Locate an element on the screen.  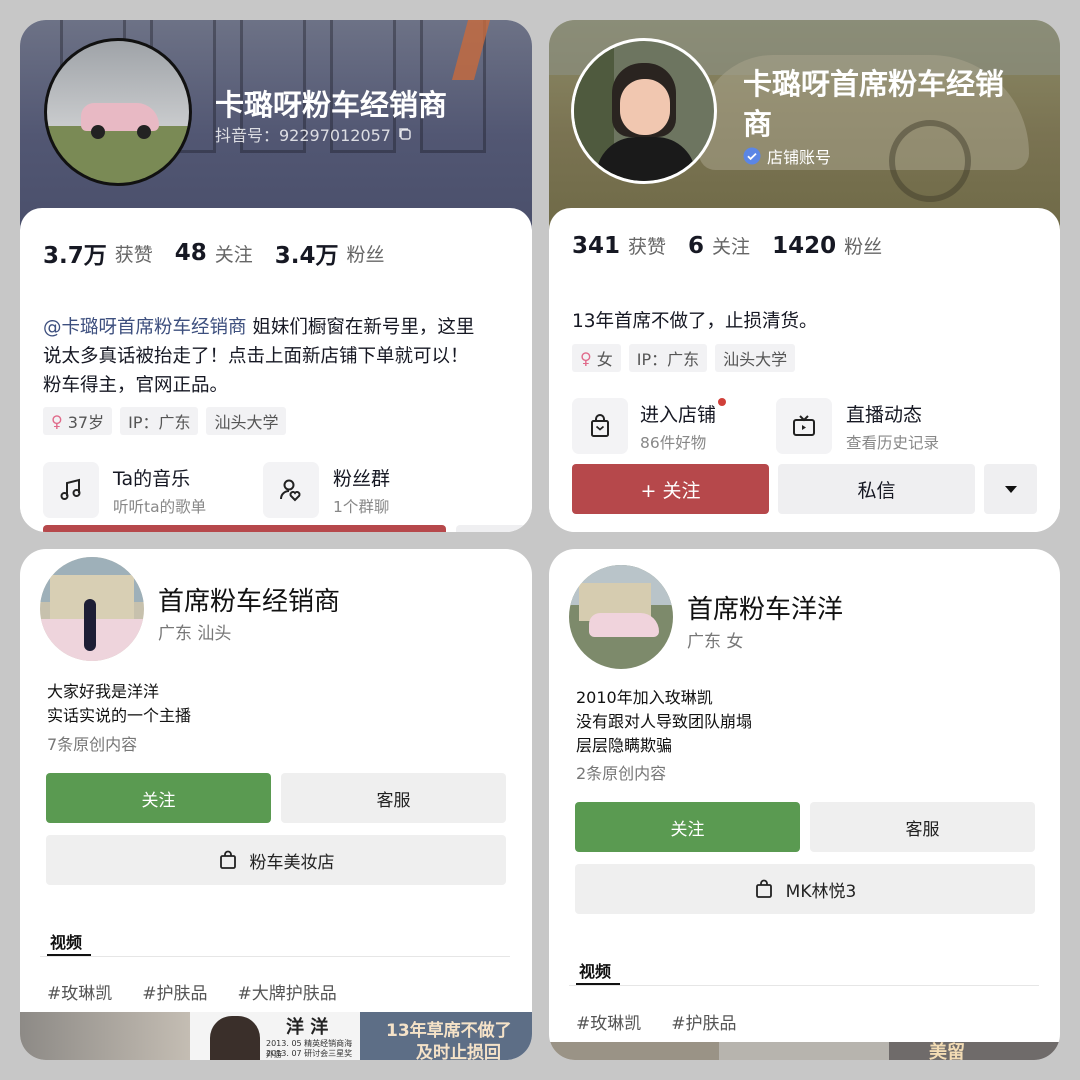
bio-mention-link: @卡璐呀首席粉车经销商 is located at coordinates (145, 327).